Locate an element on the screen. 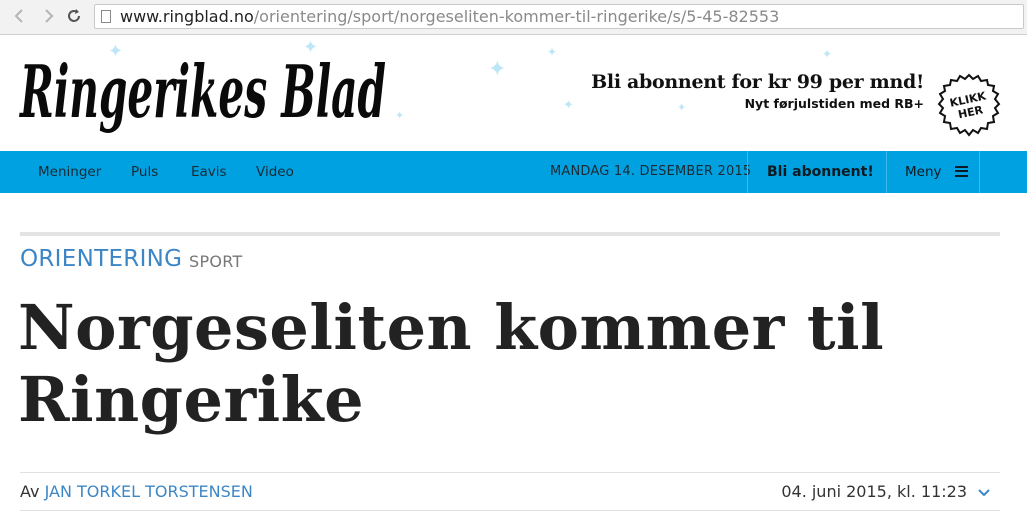  subscribe-link: Bli abonnent! is located at coordinates (820, 172).